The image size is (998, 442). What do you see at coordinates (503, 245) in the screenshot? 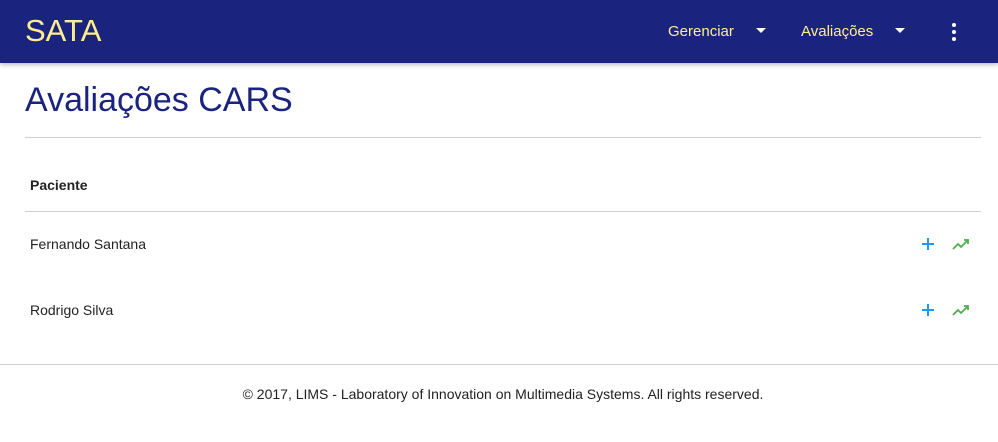
I see `table-row: Fernando Santana` at bounding box center [503, 245].